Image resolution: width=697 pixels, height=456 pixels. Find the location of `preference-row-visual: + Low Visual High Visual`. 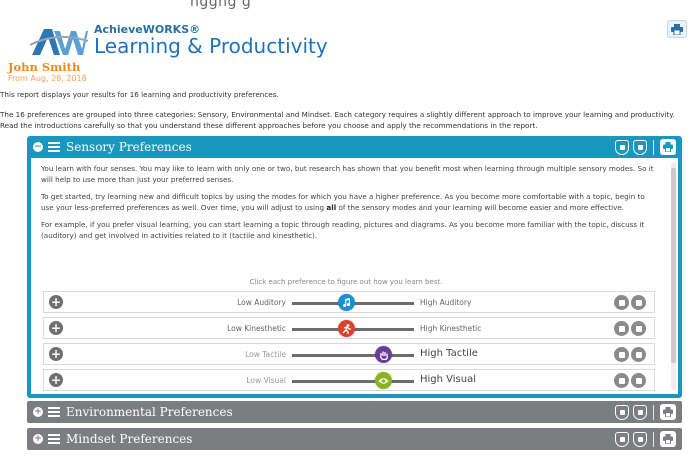

preference-row-visual: + Low Visual High Visual is located at coordinates (349, 380).